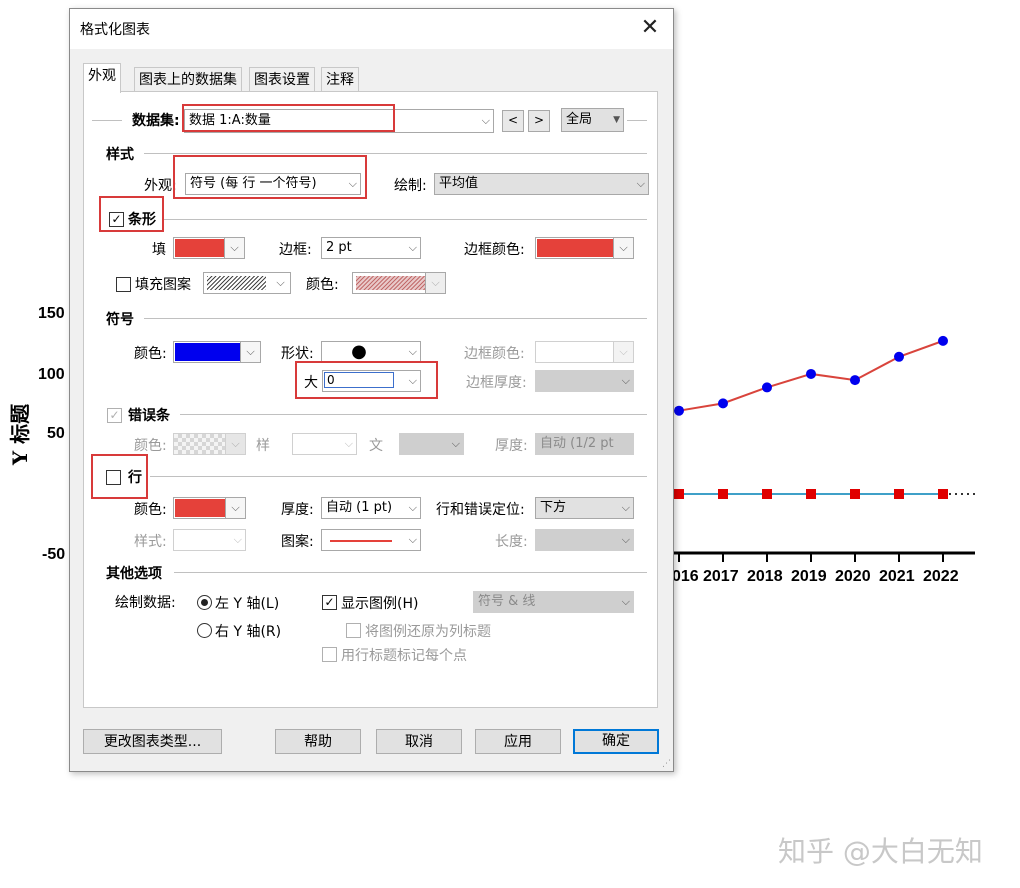 The height and width of the screenshot is (888, 1020). What do you see at coordinates (371, 248) in the screenshot?
I see `border-width-select: 2 pt ⌵` at bounding box center [371, 248].